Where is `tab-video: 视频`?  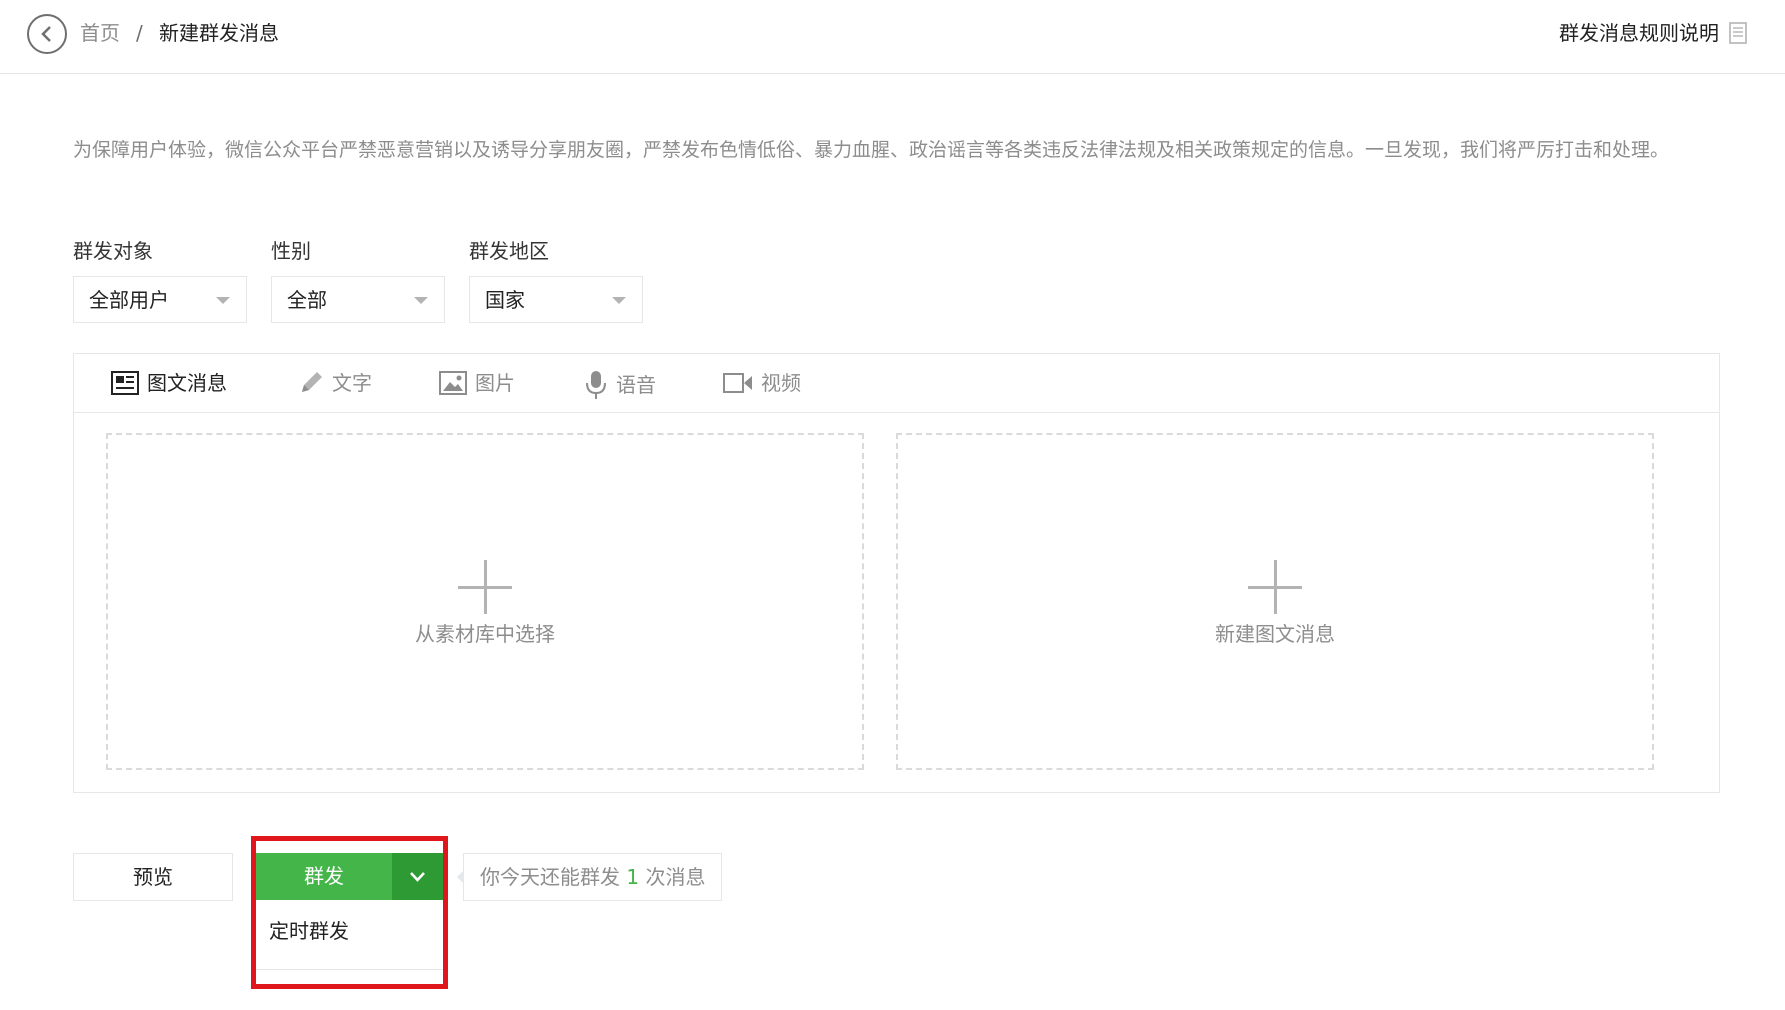 tab-video: 视频 is located at coordinates (762, 383).